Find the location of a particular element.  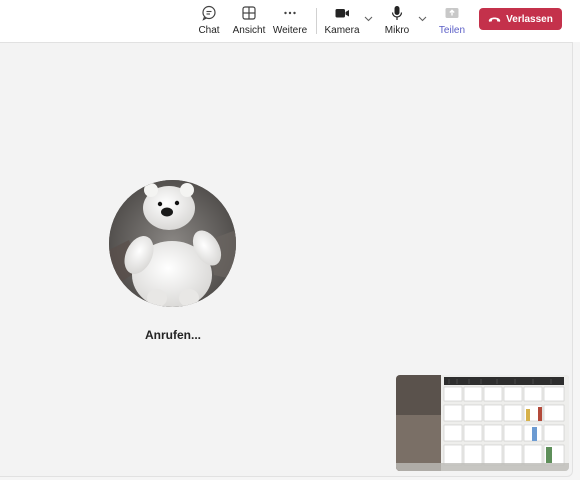

mic-options-chevron is located at coordinates (422, 18).